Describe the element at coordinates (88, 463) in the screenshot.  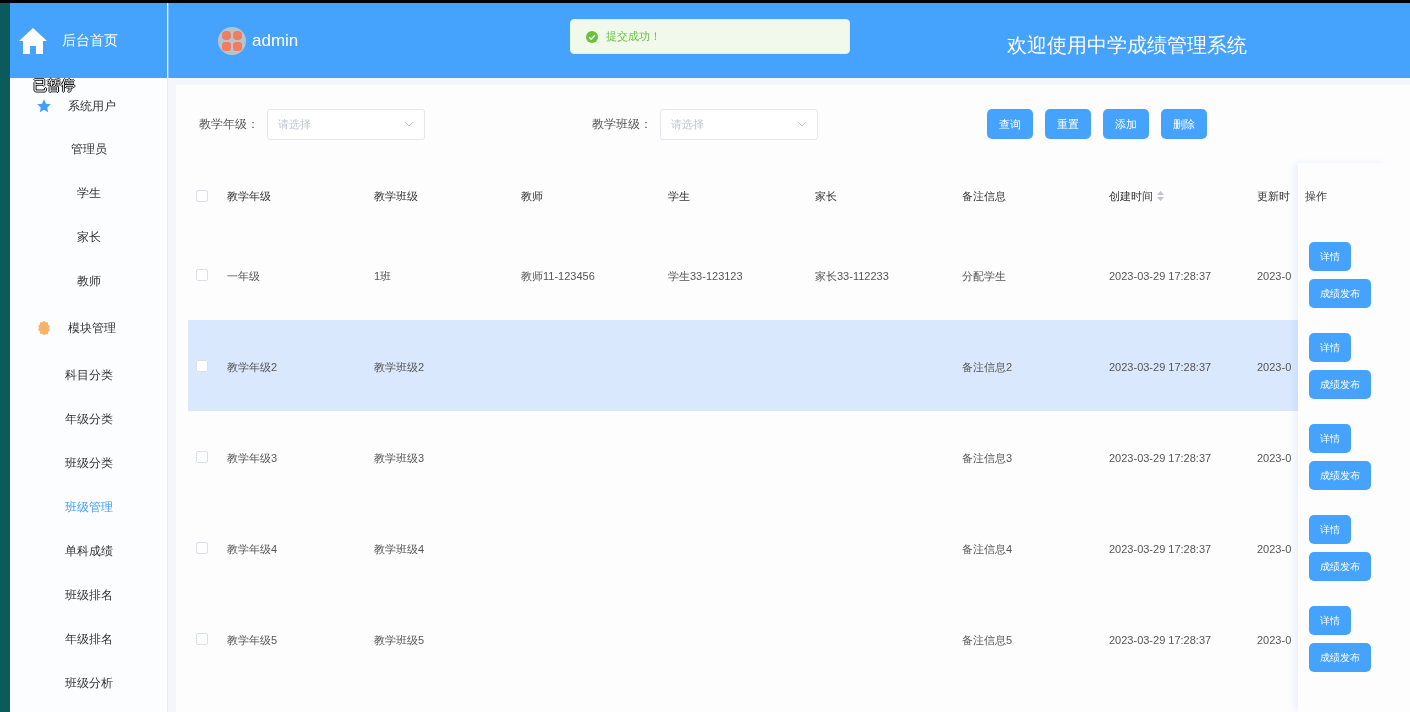
I see `menu-item: 班级分类` at that location.